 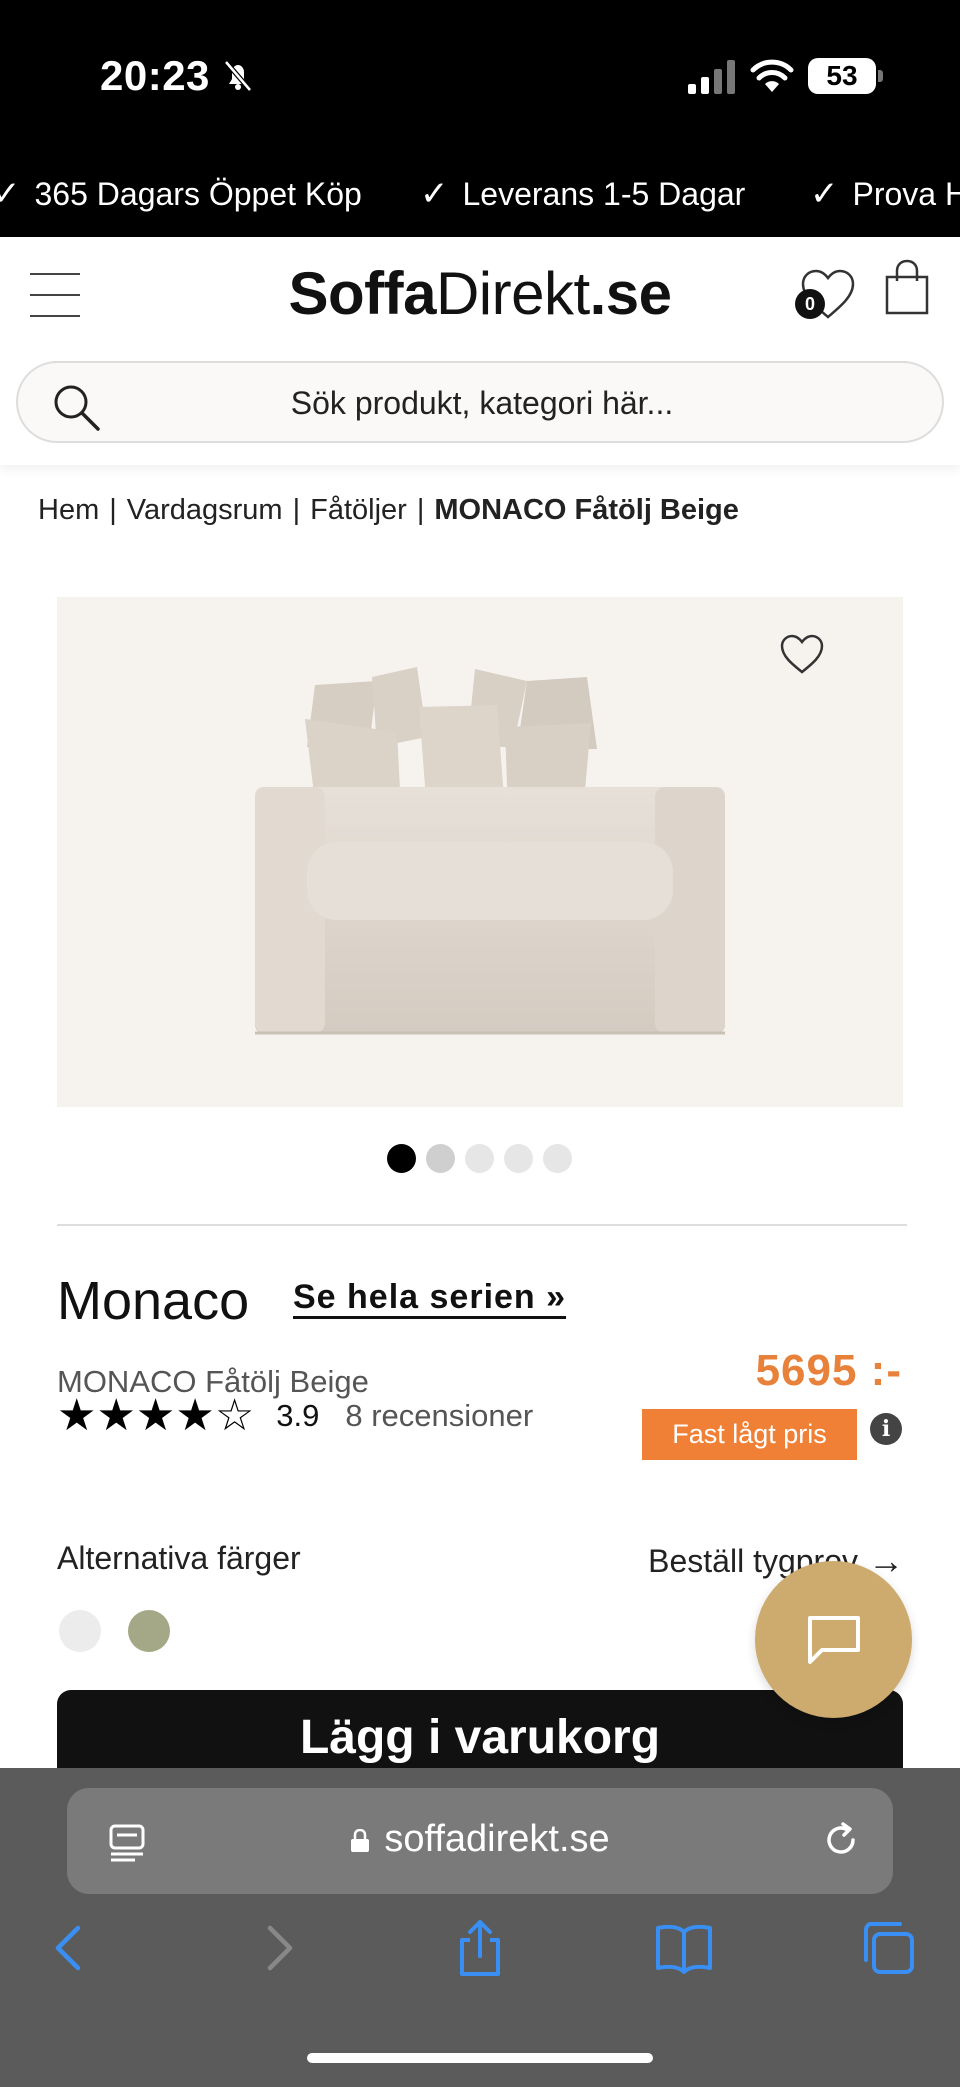 I want to click on address-bar: soffadirekt.se, so click(x=480, y=1841).